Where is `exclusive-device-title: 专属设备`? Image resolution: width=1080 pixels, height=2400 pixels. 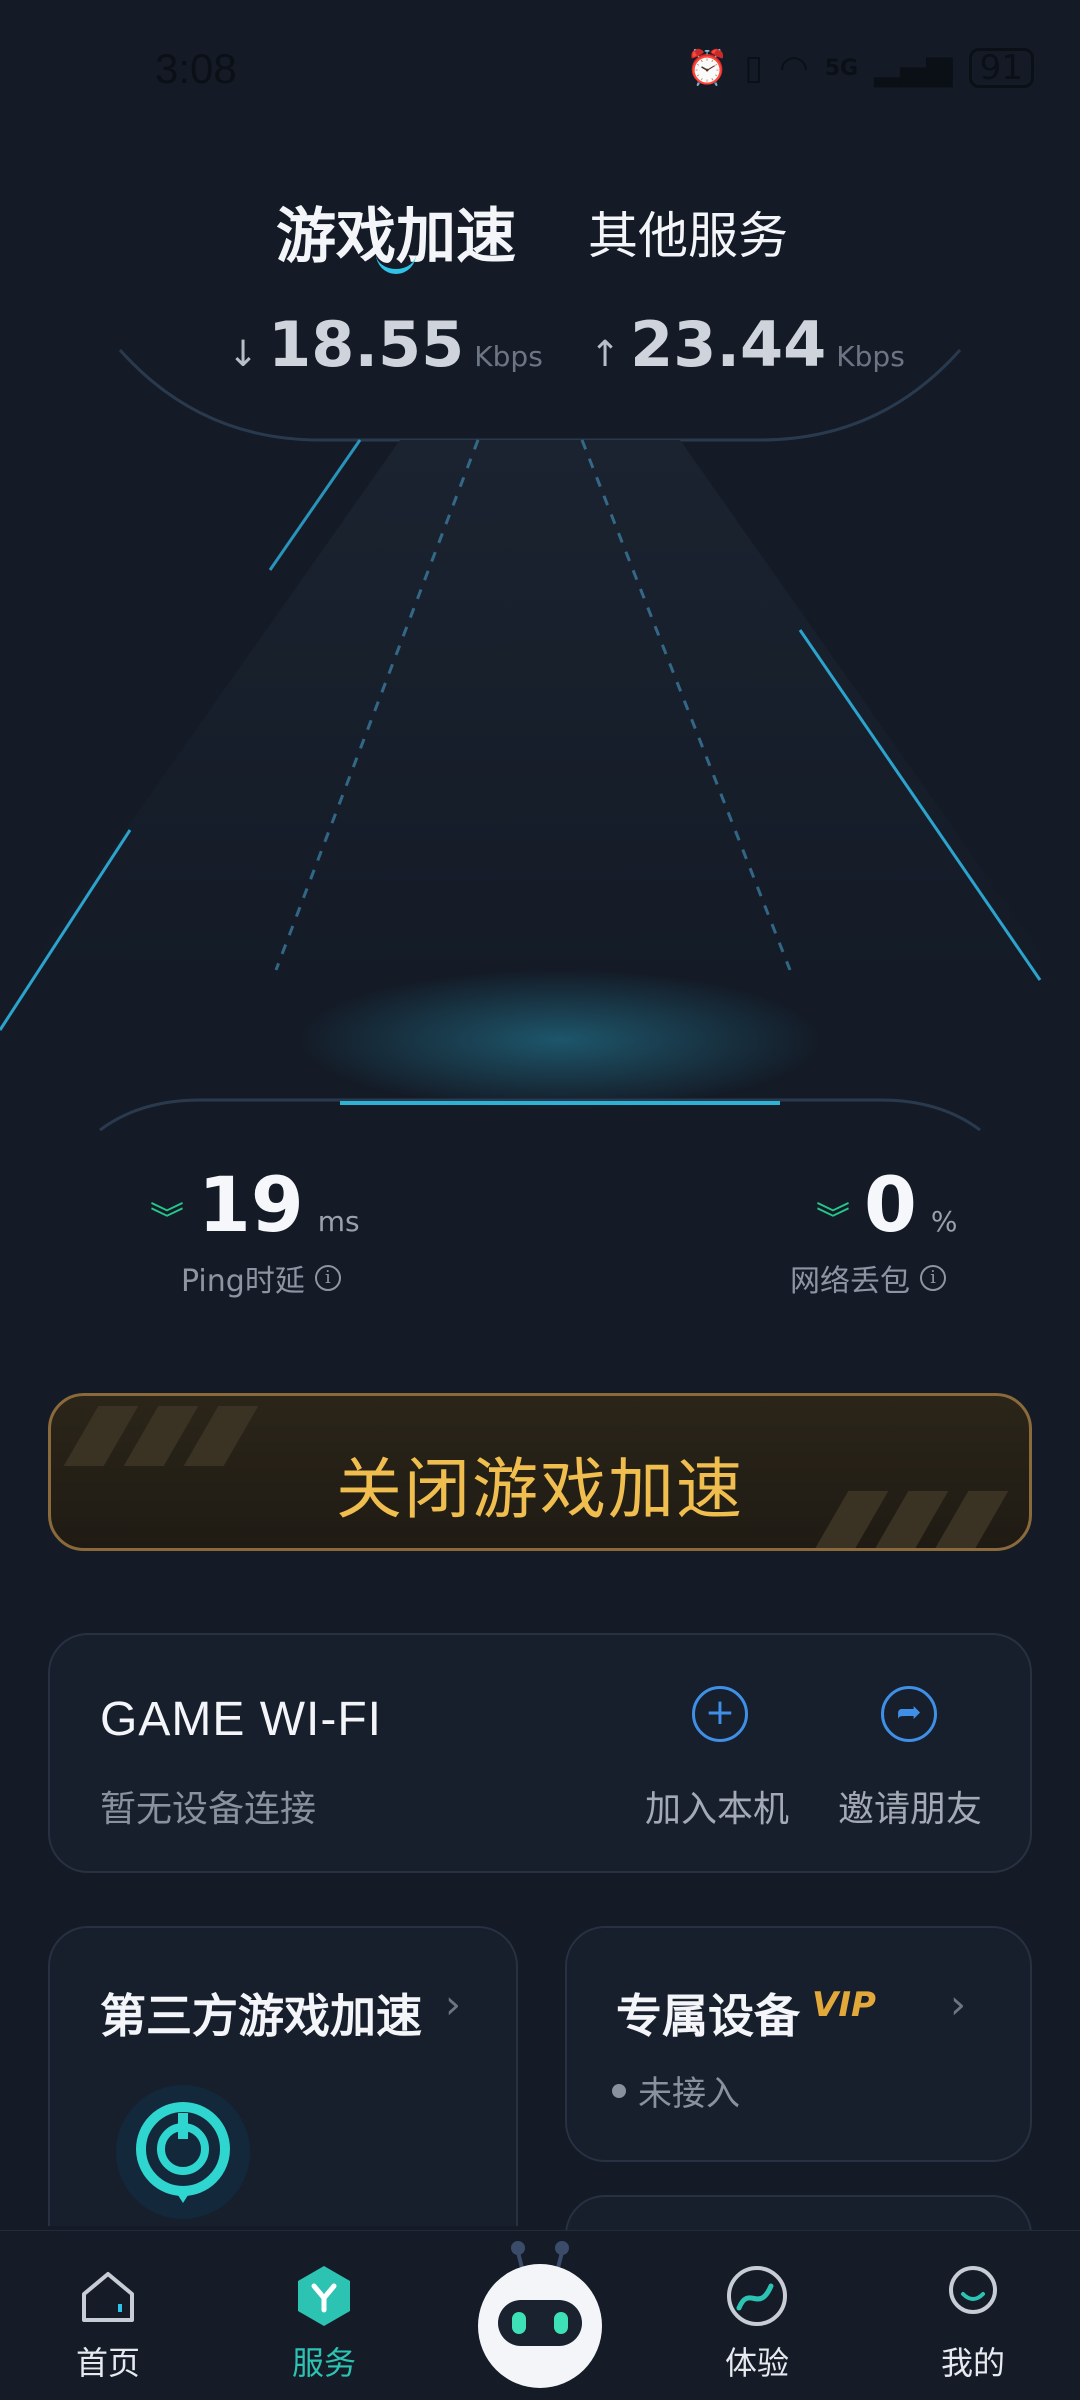 exclusive-device-title: 专属设备 is located at coordinates (708, 2016).